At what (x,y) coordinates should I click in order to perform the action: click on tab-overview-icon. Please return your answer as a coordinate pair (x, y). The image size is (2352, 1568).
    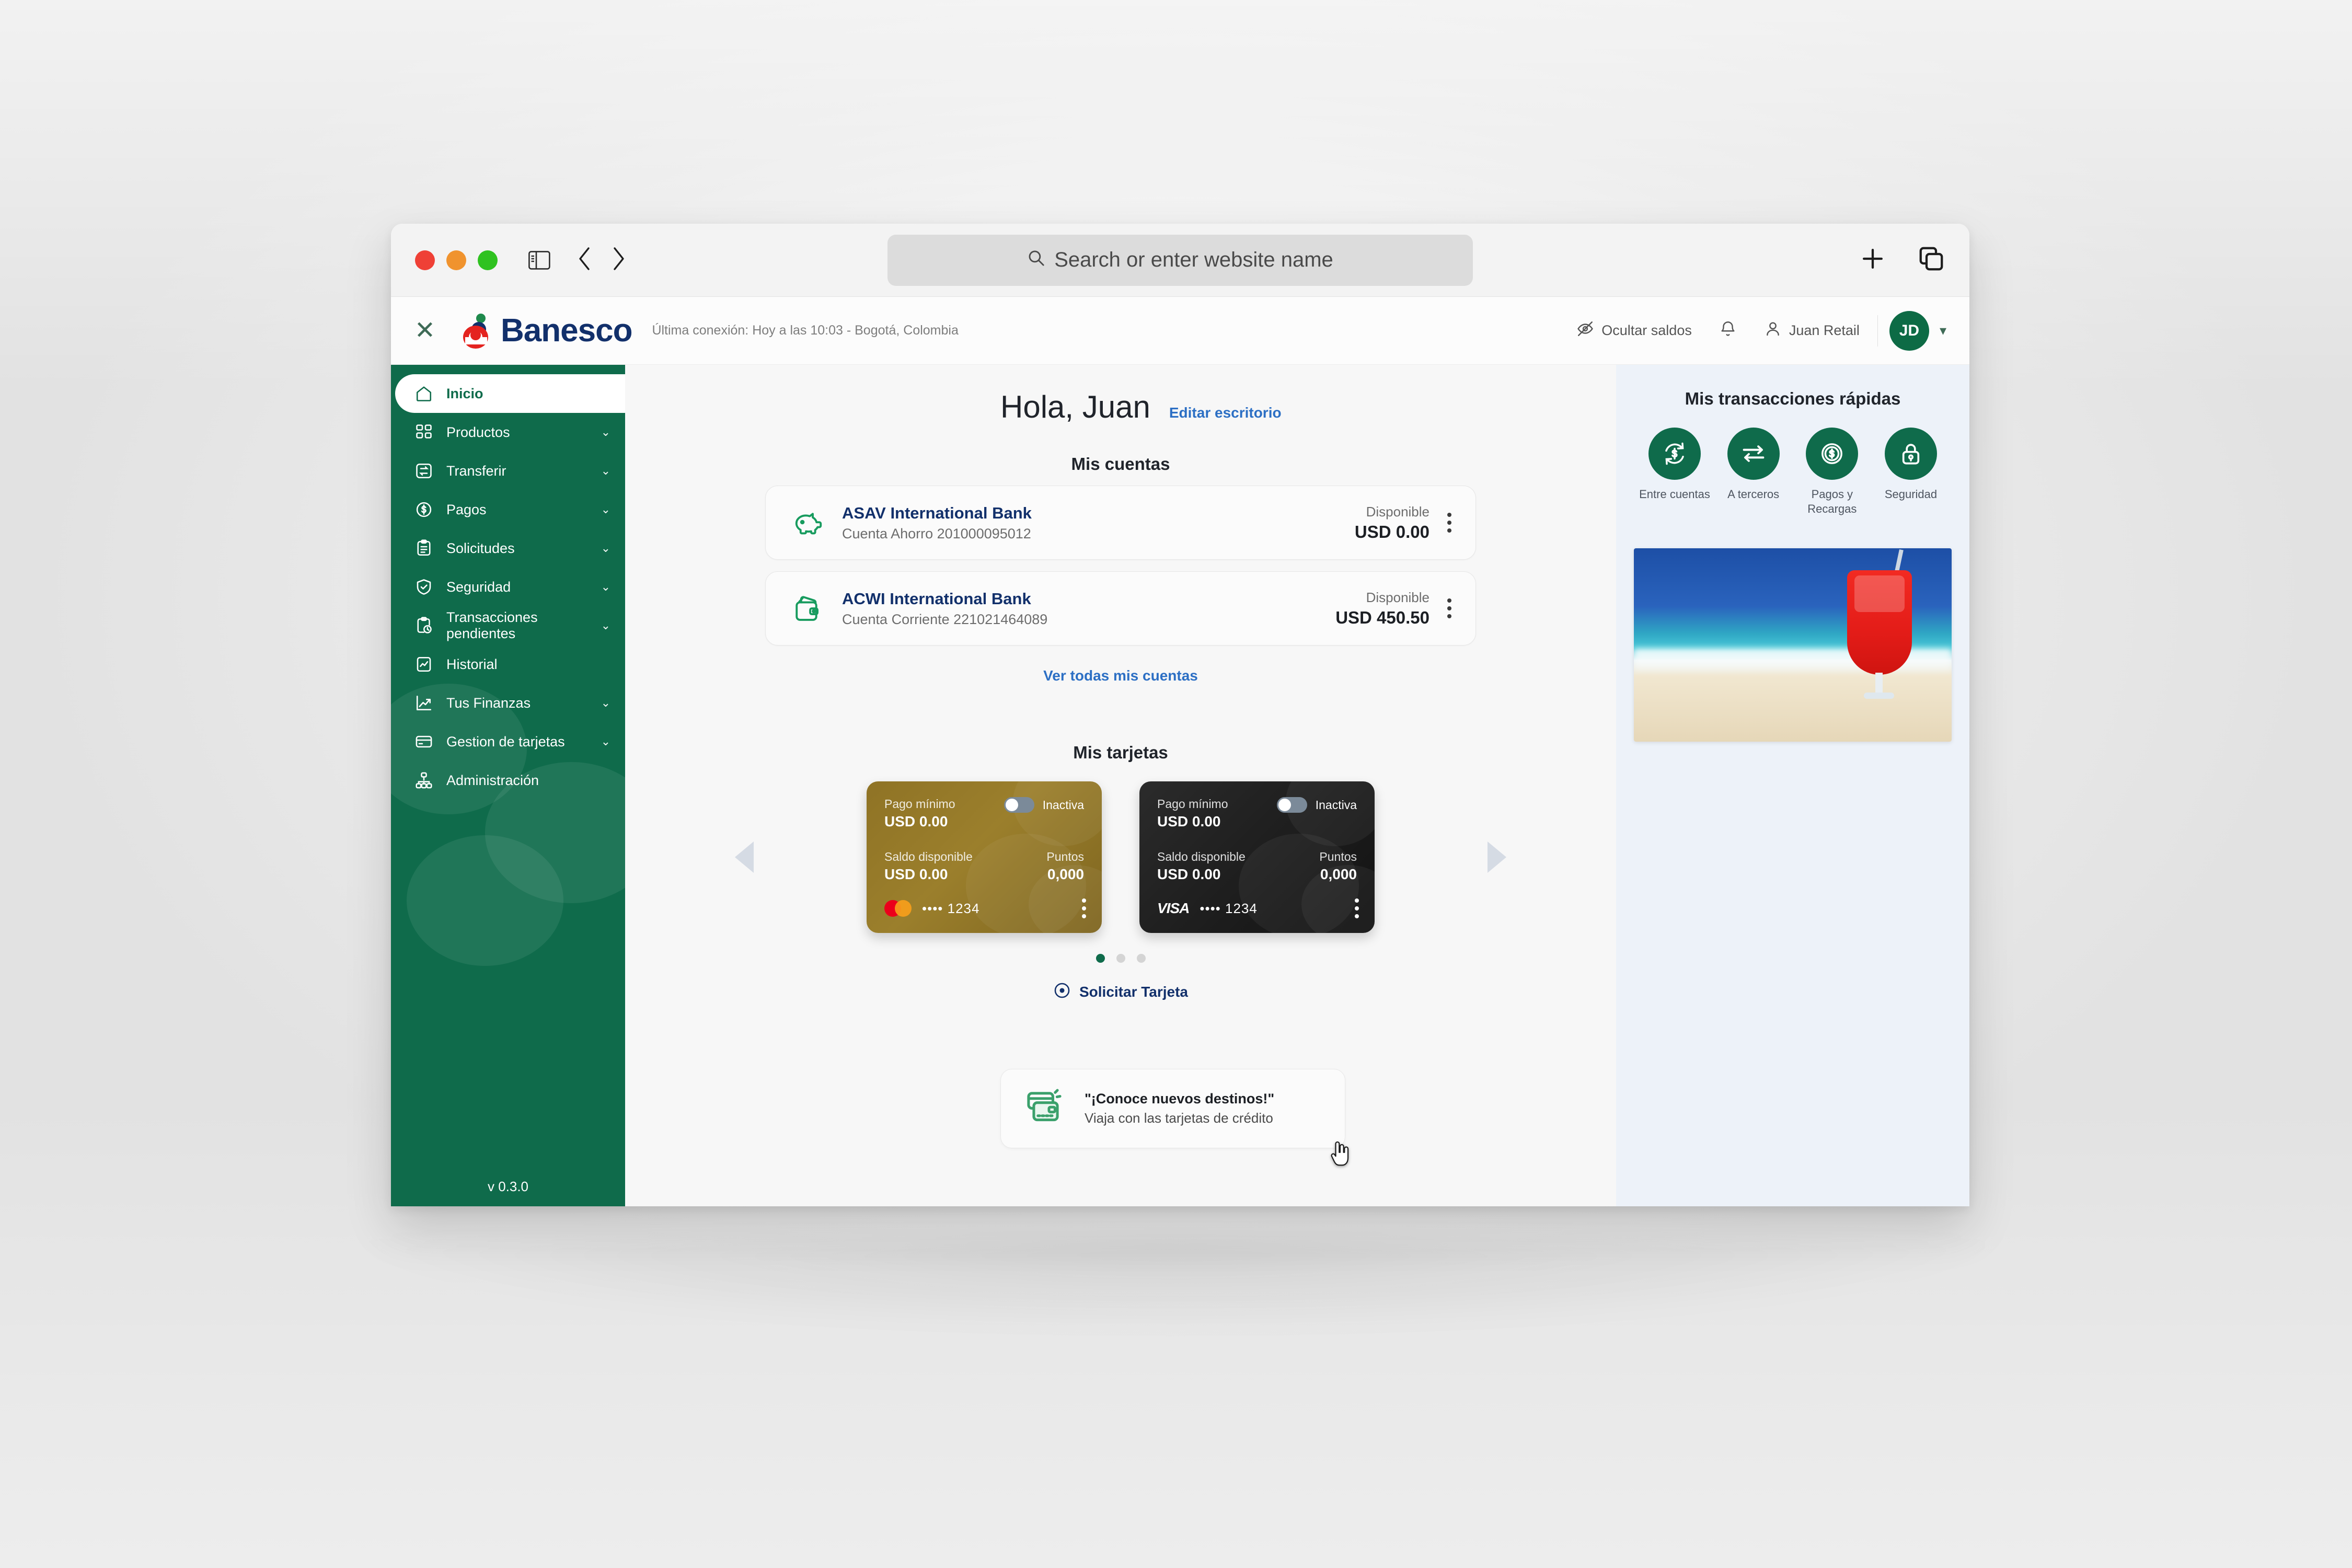
    Looking at the image, I should click on (1931, 260).